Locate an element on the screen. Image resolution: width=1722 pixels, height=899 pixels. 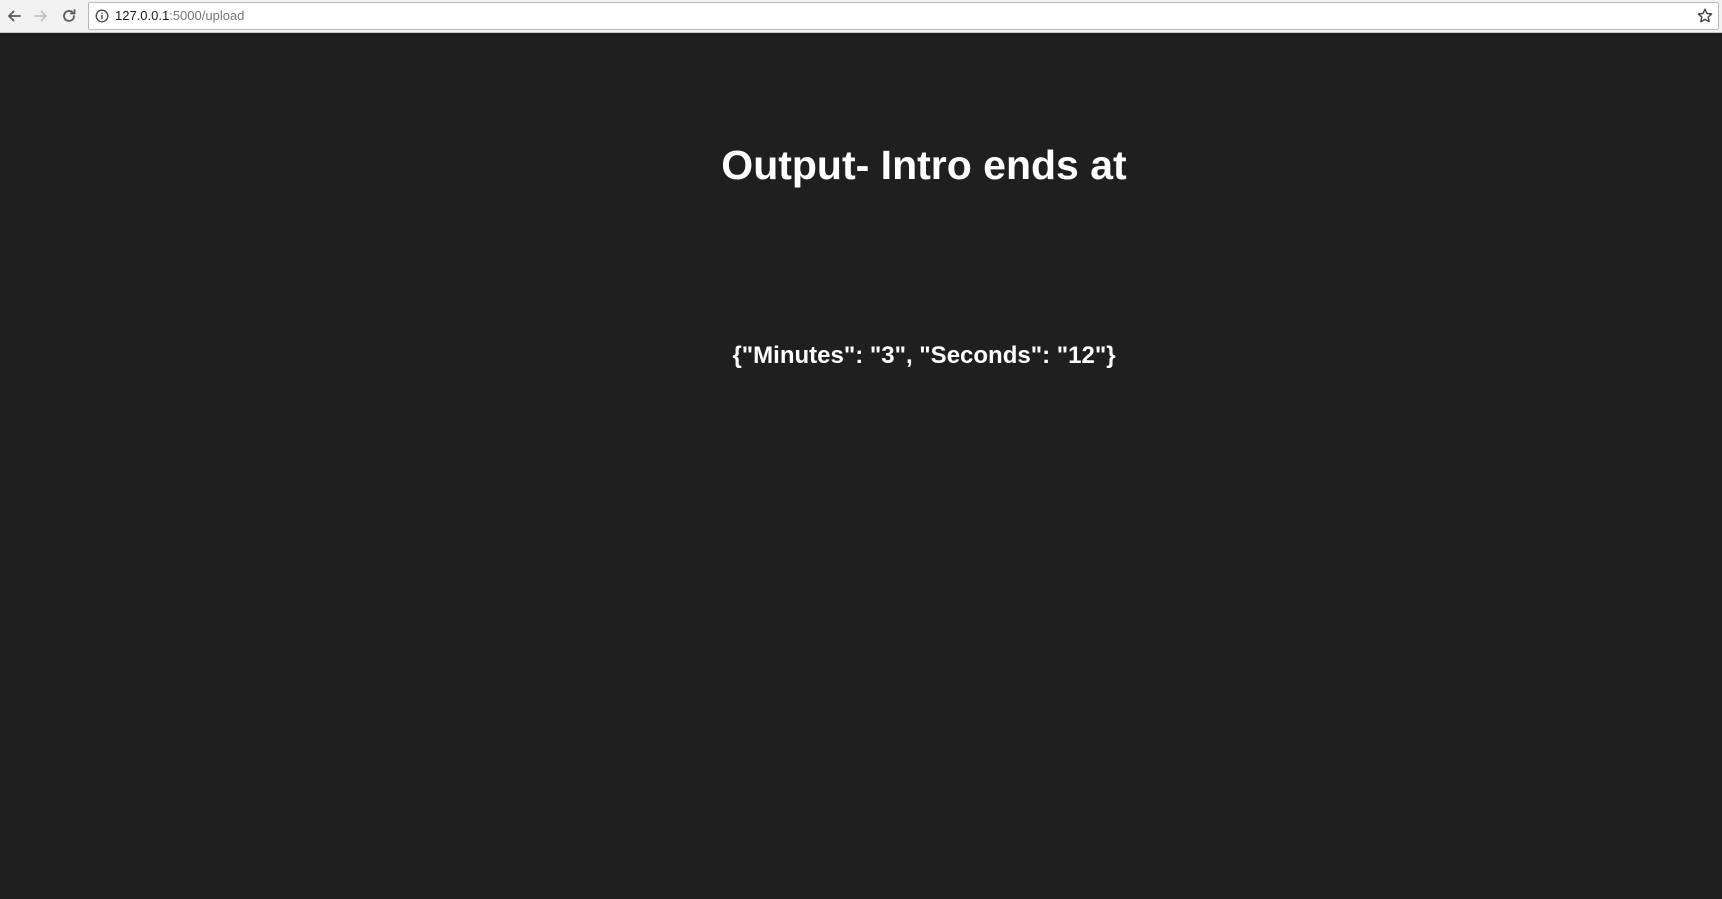
reload-icon is located at coordinates (69, 15).